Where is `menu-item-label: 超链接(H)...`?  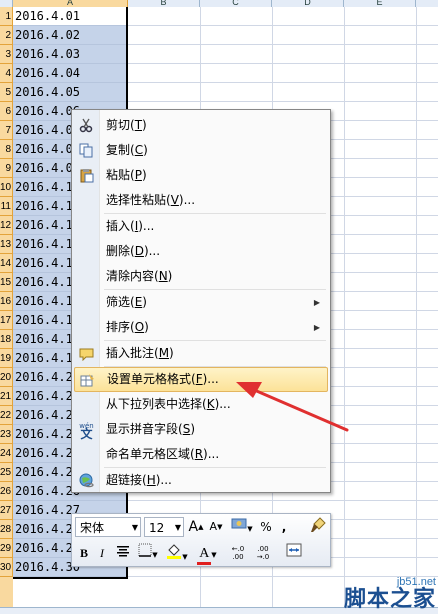 menu-item-label: 超链接(H)... is located at coordinates (139, 480).